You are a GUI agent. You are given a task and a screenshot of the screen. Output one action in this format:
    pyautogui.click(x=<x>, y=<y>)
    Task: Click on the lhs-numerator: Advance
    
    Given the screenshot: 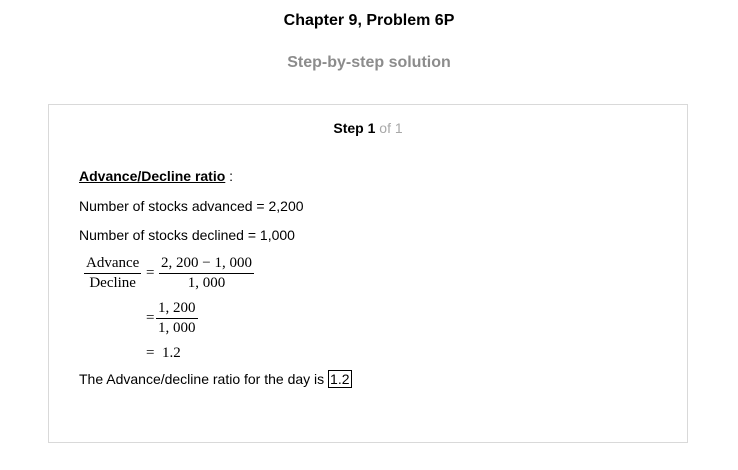 What is the action you would take?
    pyautogui.click(x=113, y=263)
    